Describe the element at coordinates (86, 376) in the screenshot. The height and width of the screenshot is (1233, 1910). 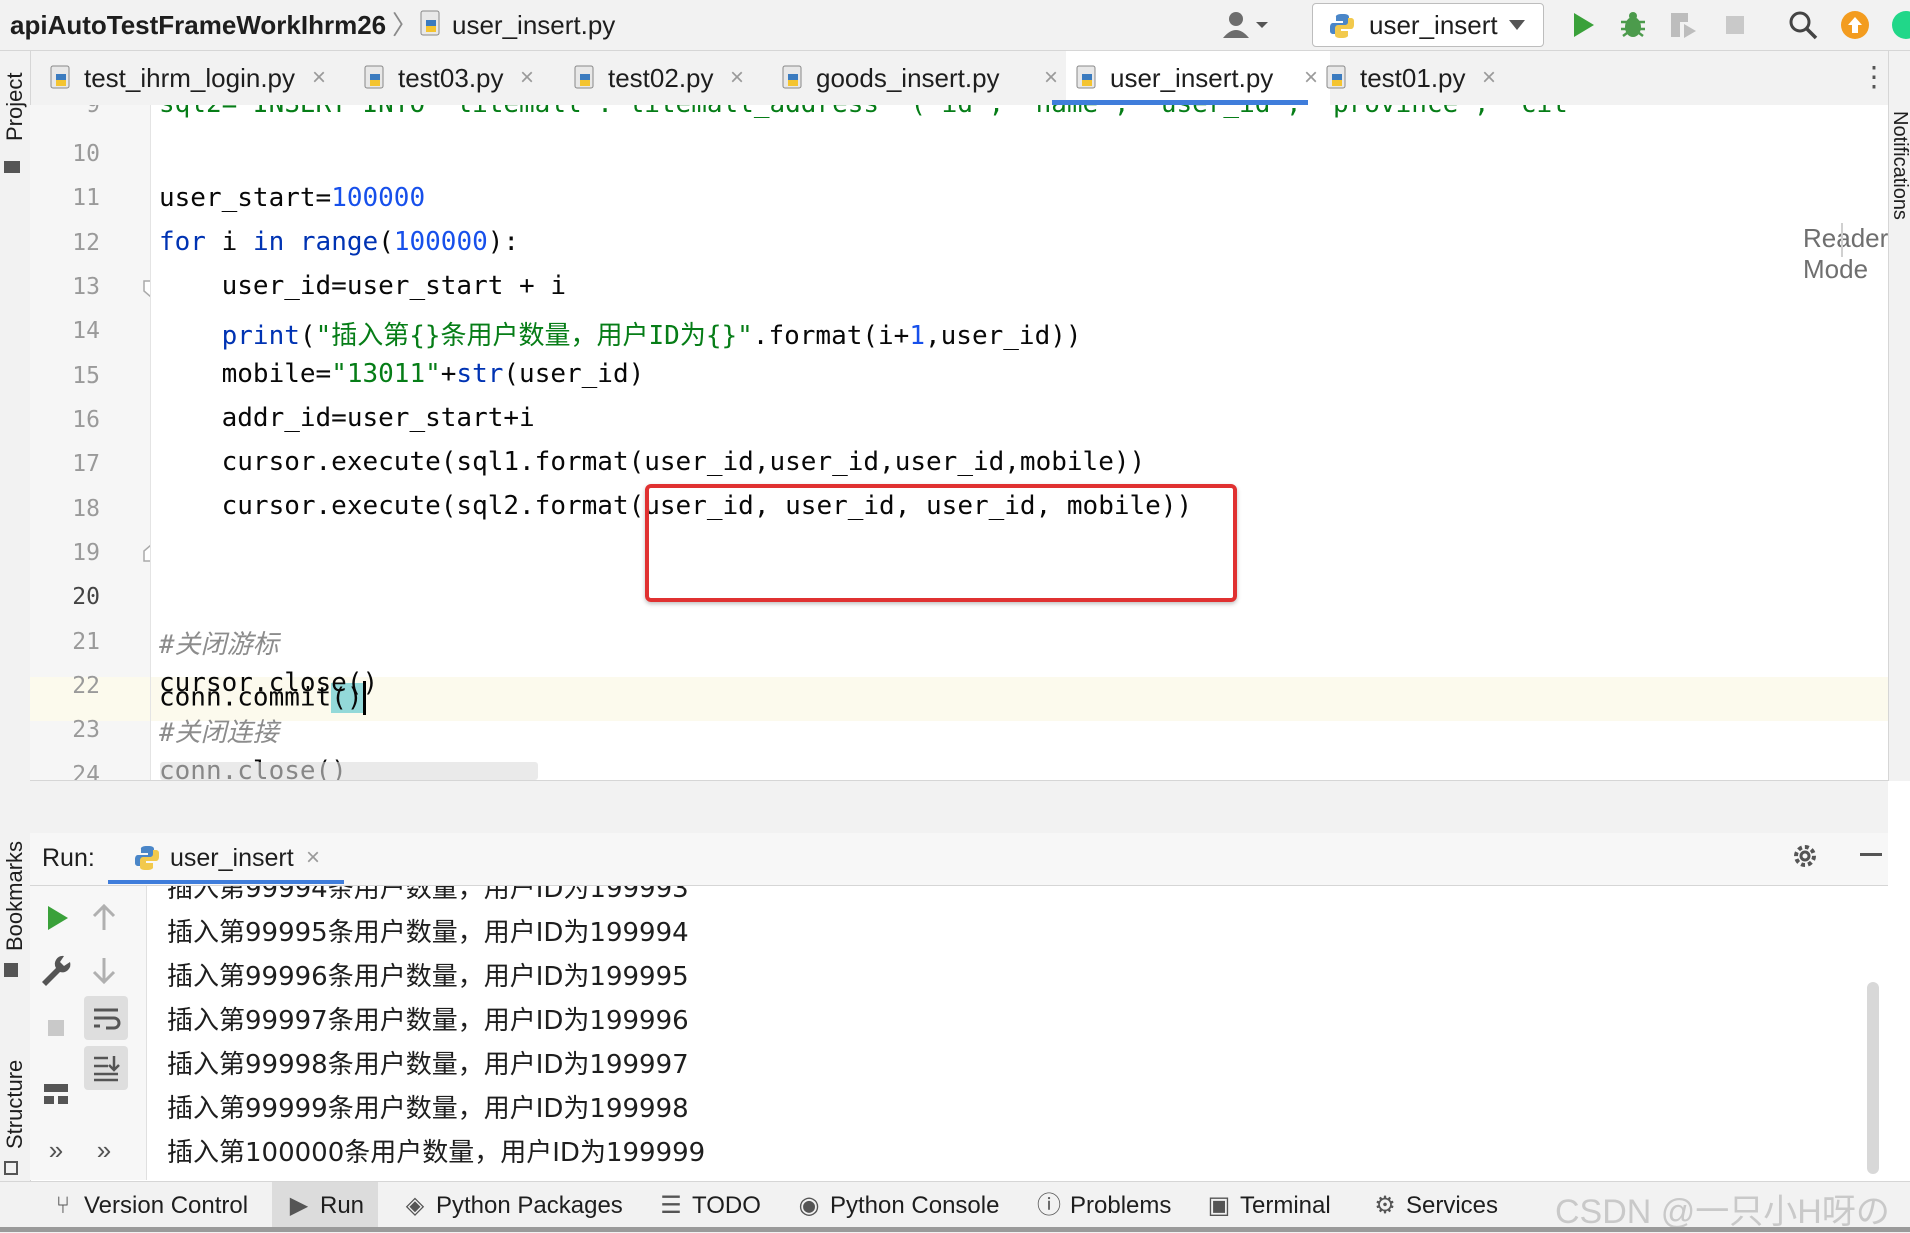
I see `line-number: 15` at that location.